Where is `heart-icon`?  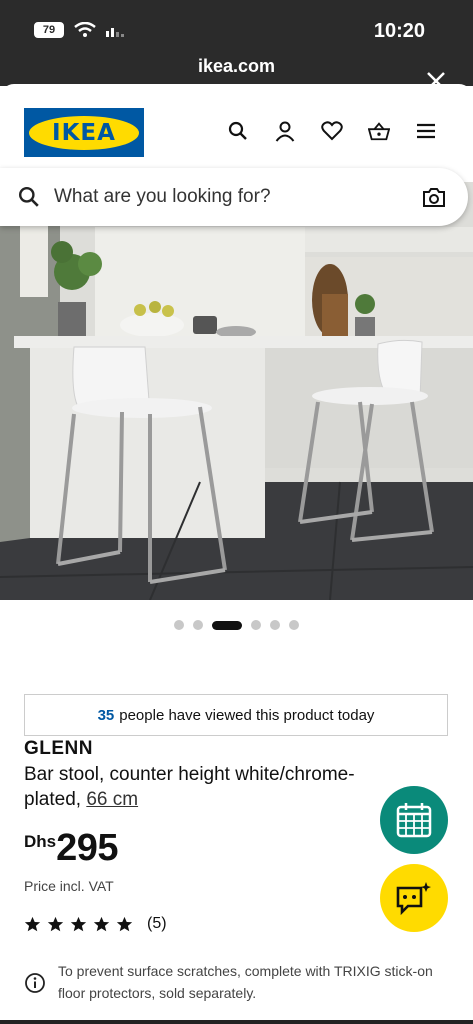 heart-icon is located at coordinates (332, 131).